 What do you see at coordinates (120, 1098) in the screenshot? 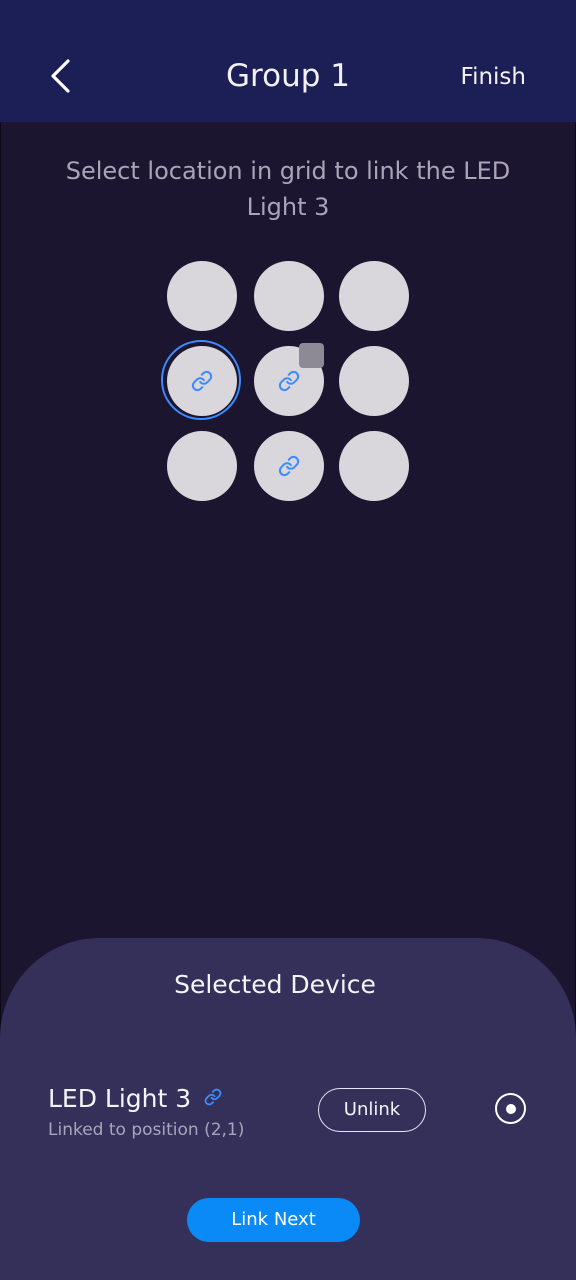
I see `device-name: LED Light 3` at bounding box center [120, 1098].